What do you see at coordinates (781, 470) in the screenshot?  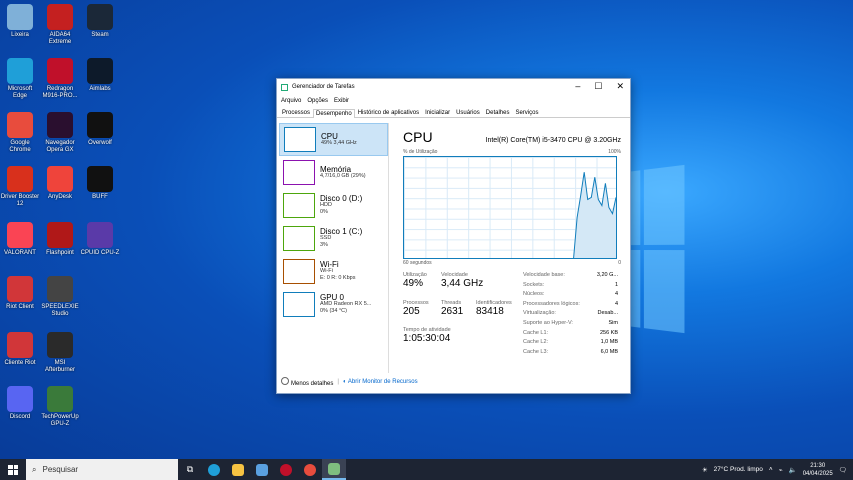 I see `network-icon: ⌁` at bounding box center [781, 470].